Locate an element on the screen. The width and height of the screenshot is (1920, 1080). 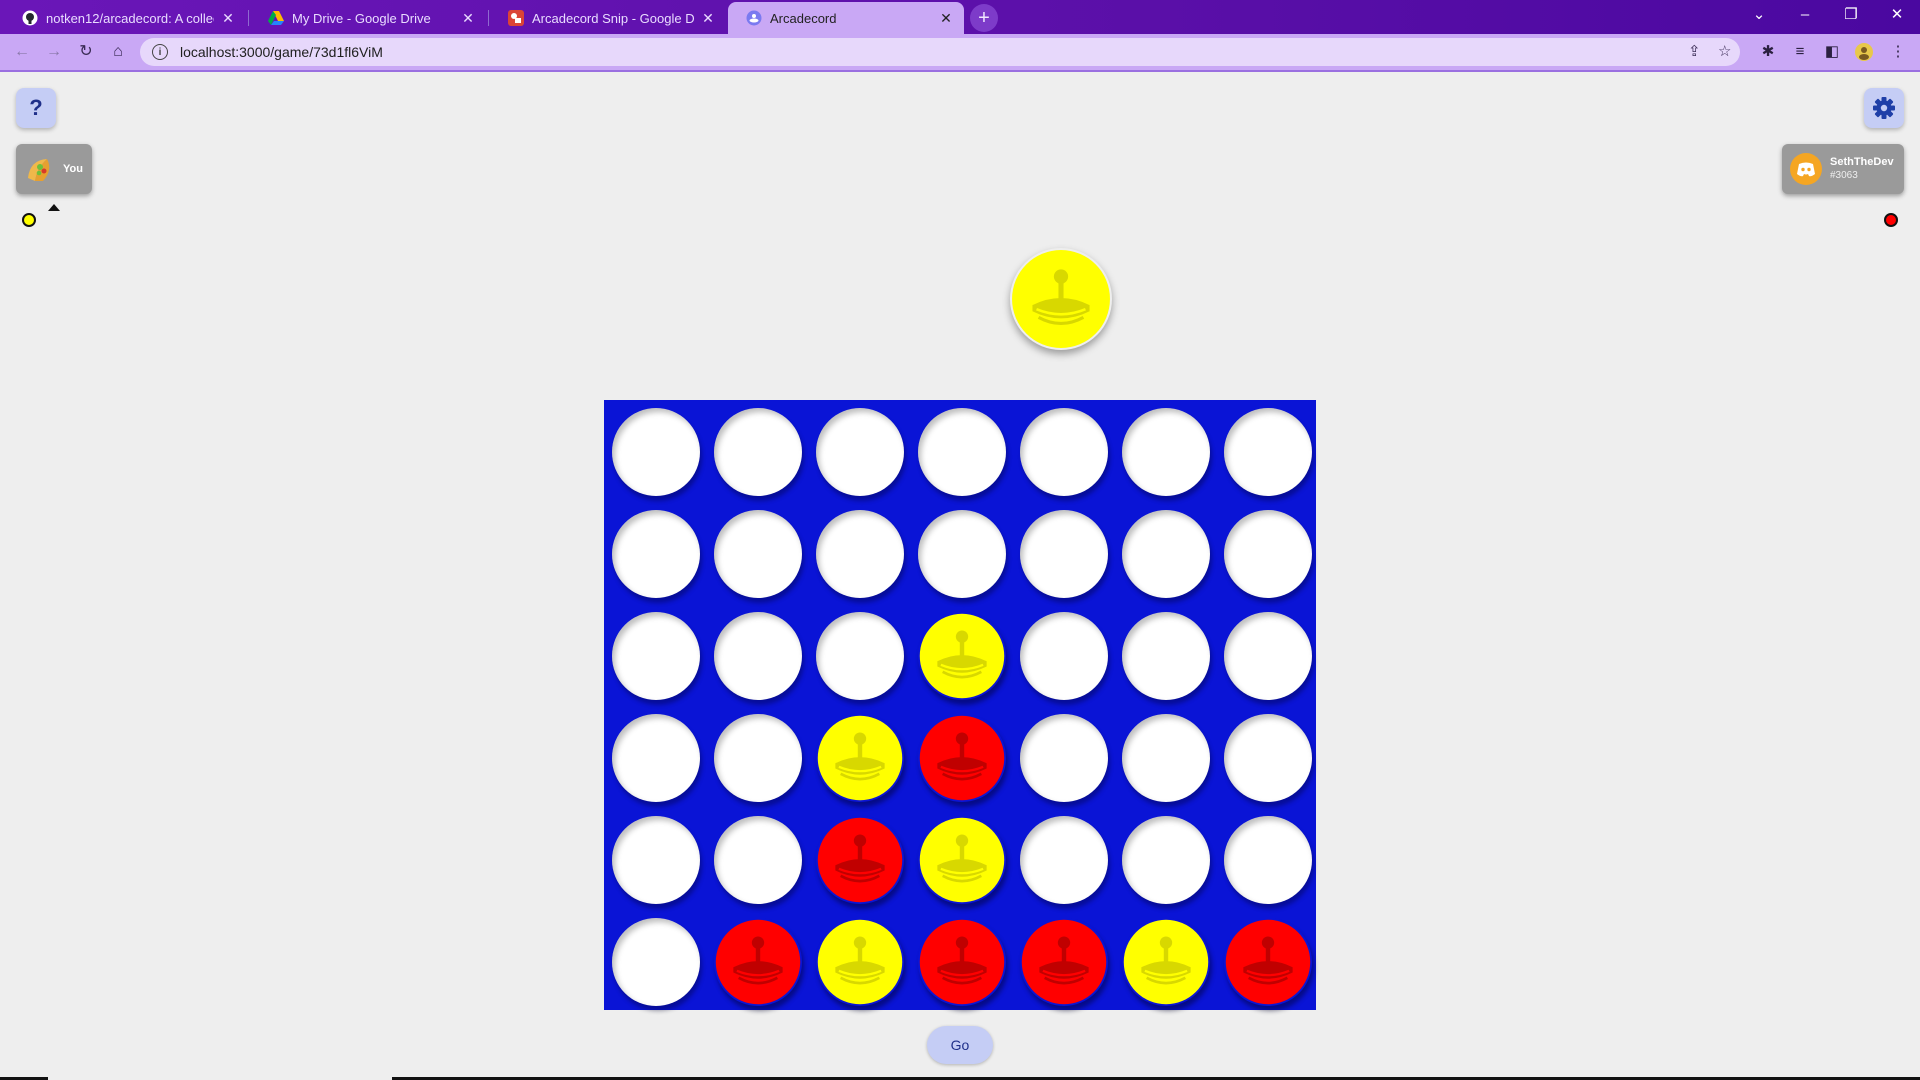
bookmark-star-icon: ☆ is located at coordinates (1724, 51).